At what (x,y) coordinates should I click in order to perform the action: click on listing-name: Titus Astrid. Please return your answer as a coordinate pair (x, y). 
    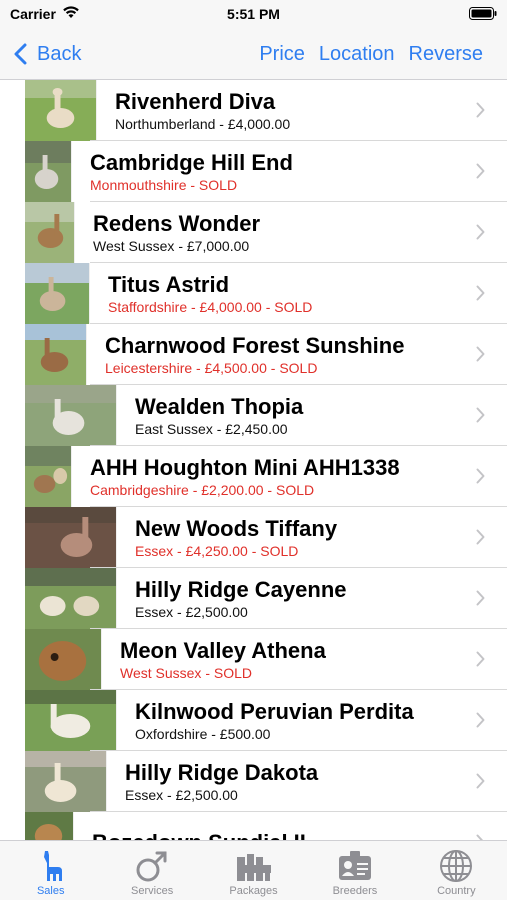
    Looking at the image, I should click on (169, 284).